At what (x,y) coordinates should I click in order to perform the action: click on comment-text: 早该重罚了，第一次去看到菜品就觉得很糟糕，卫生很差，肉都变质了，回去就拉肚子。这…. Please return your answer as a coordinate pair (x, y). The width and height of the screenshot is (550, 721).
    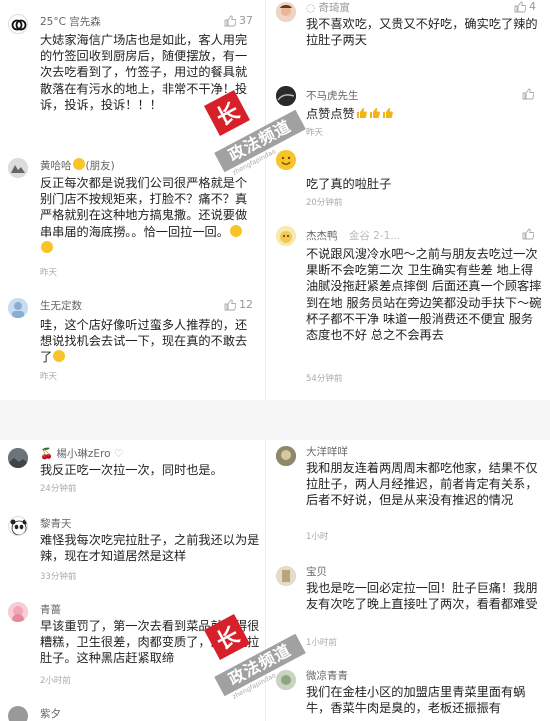
    Looking at the image, I should click on (150, 642).